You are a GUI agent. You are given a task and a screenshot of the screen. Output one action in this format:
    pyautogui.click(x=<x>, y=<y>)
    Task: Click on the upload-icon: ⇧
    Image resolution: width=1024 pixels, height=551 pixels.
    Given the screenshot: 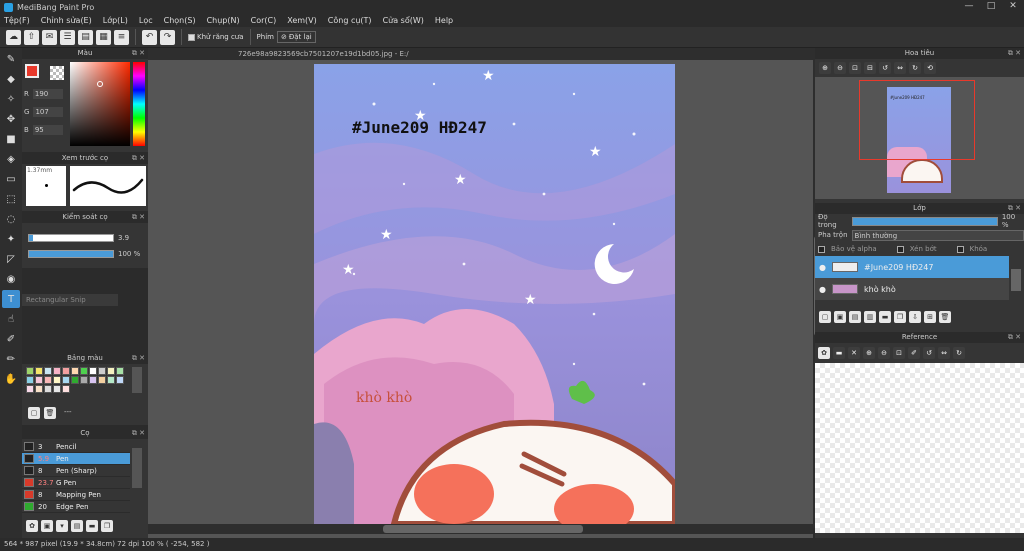 What is the action you would take?
    pyautogui.click(x=31, y=37)
    